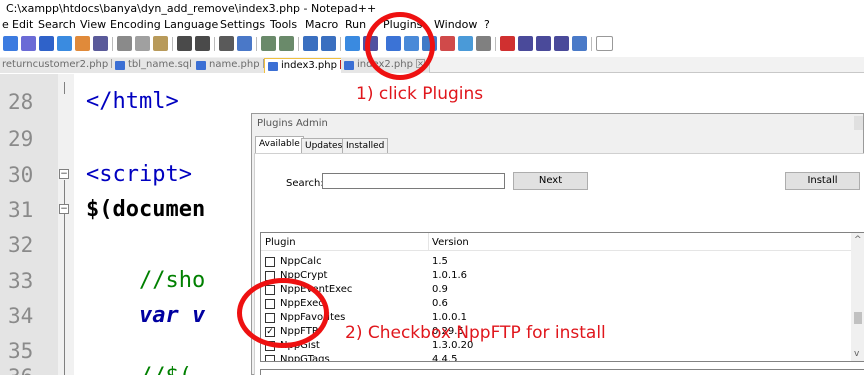 The width and height of the screenshot is (864, 375). Describe the element at coordinates (55, 64) in the screenshot. I see `tab-label: returncustomer2.php` at that location.